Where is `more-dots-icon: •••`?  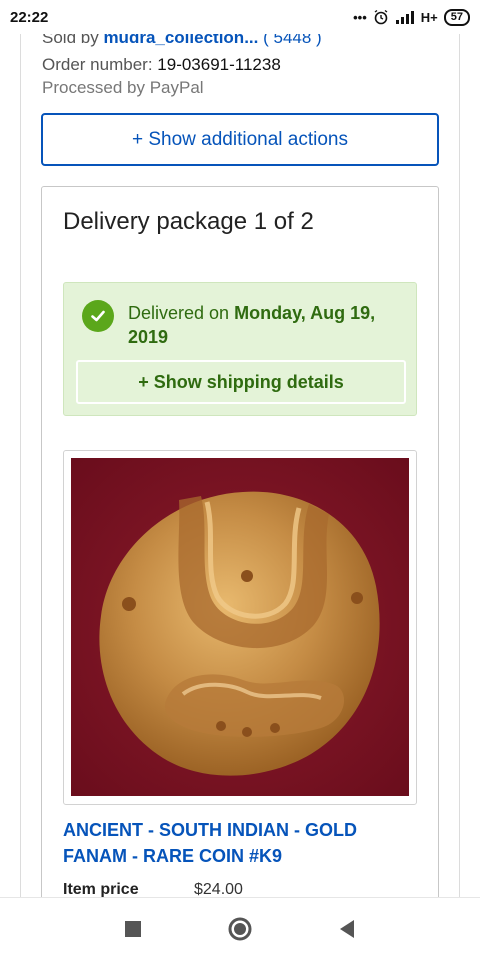
more-dots-icon: ••• is located at coordinates (360, 17).